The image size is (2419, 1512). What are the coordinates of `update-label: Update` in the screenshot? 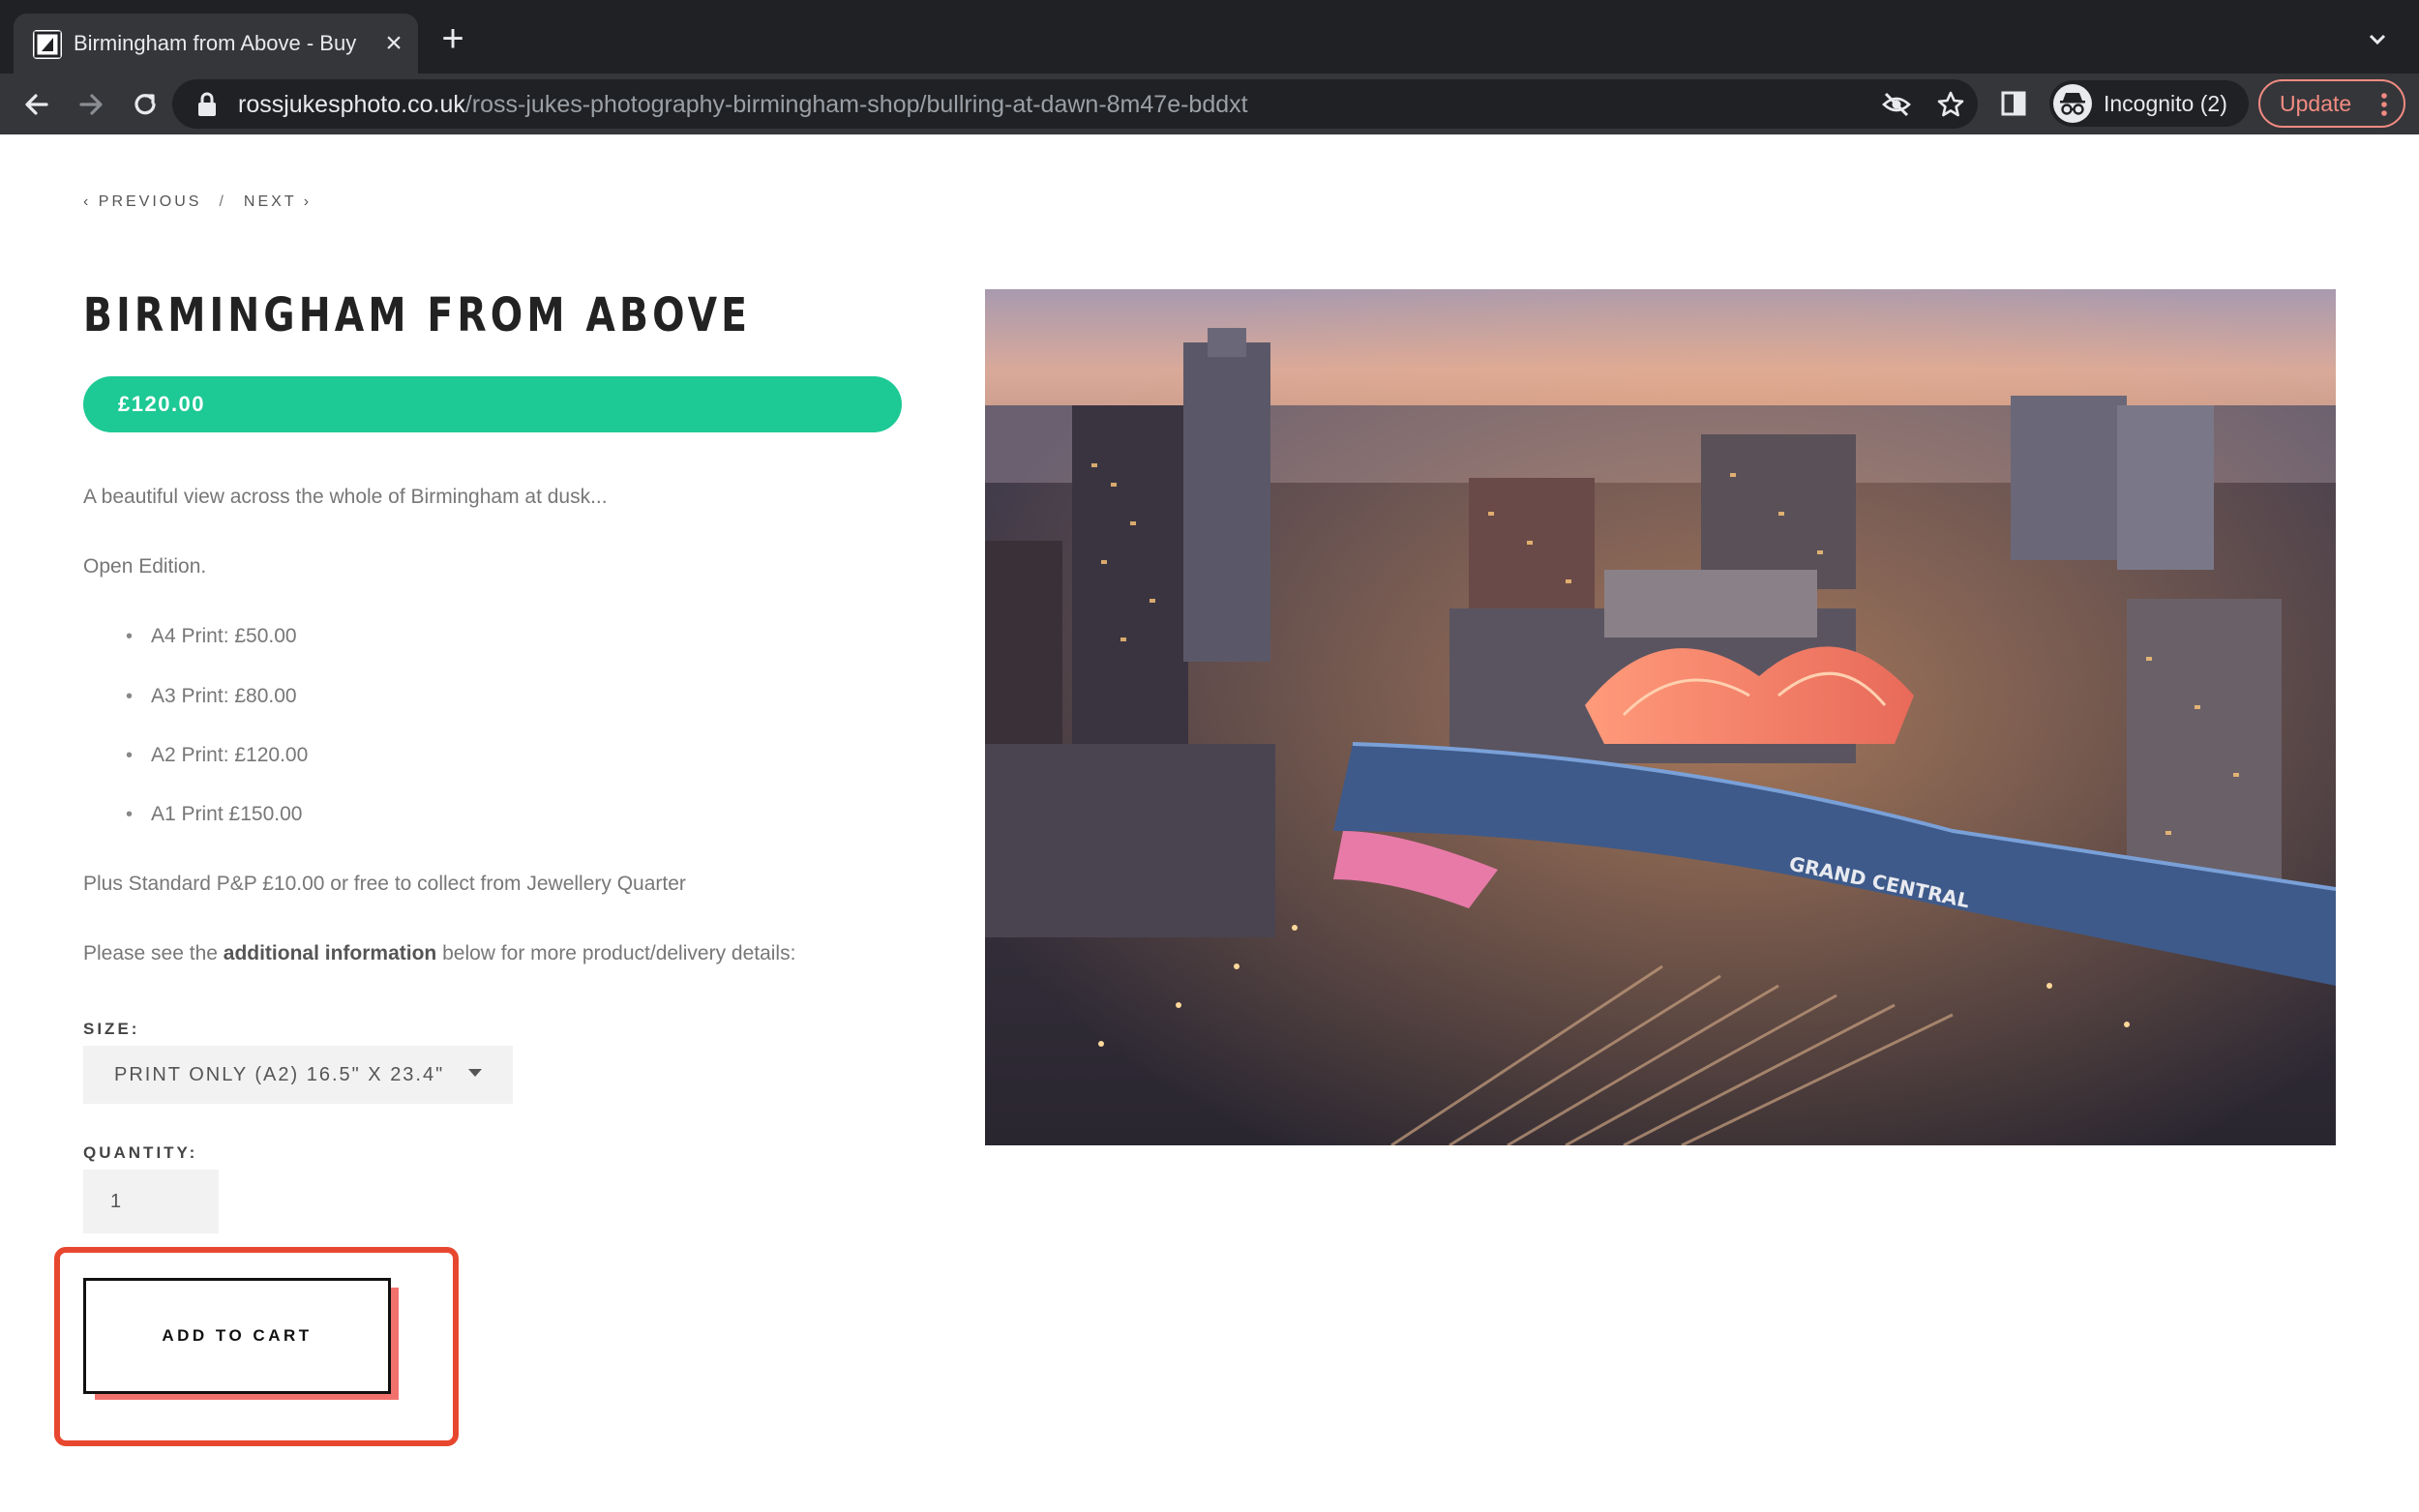 It's located at (2316, 104).